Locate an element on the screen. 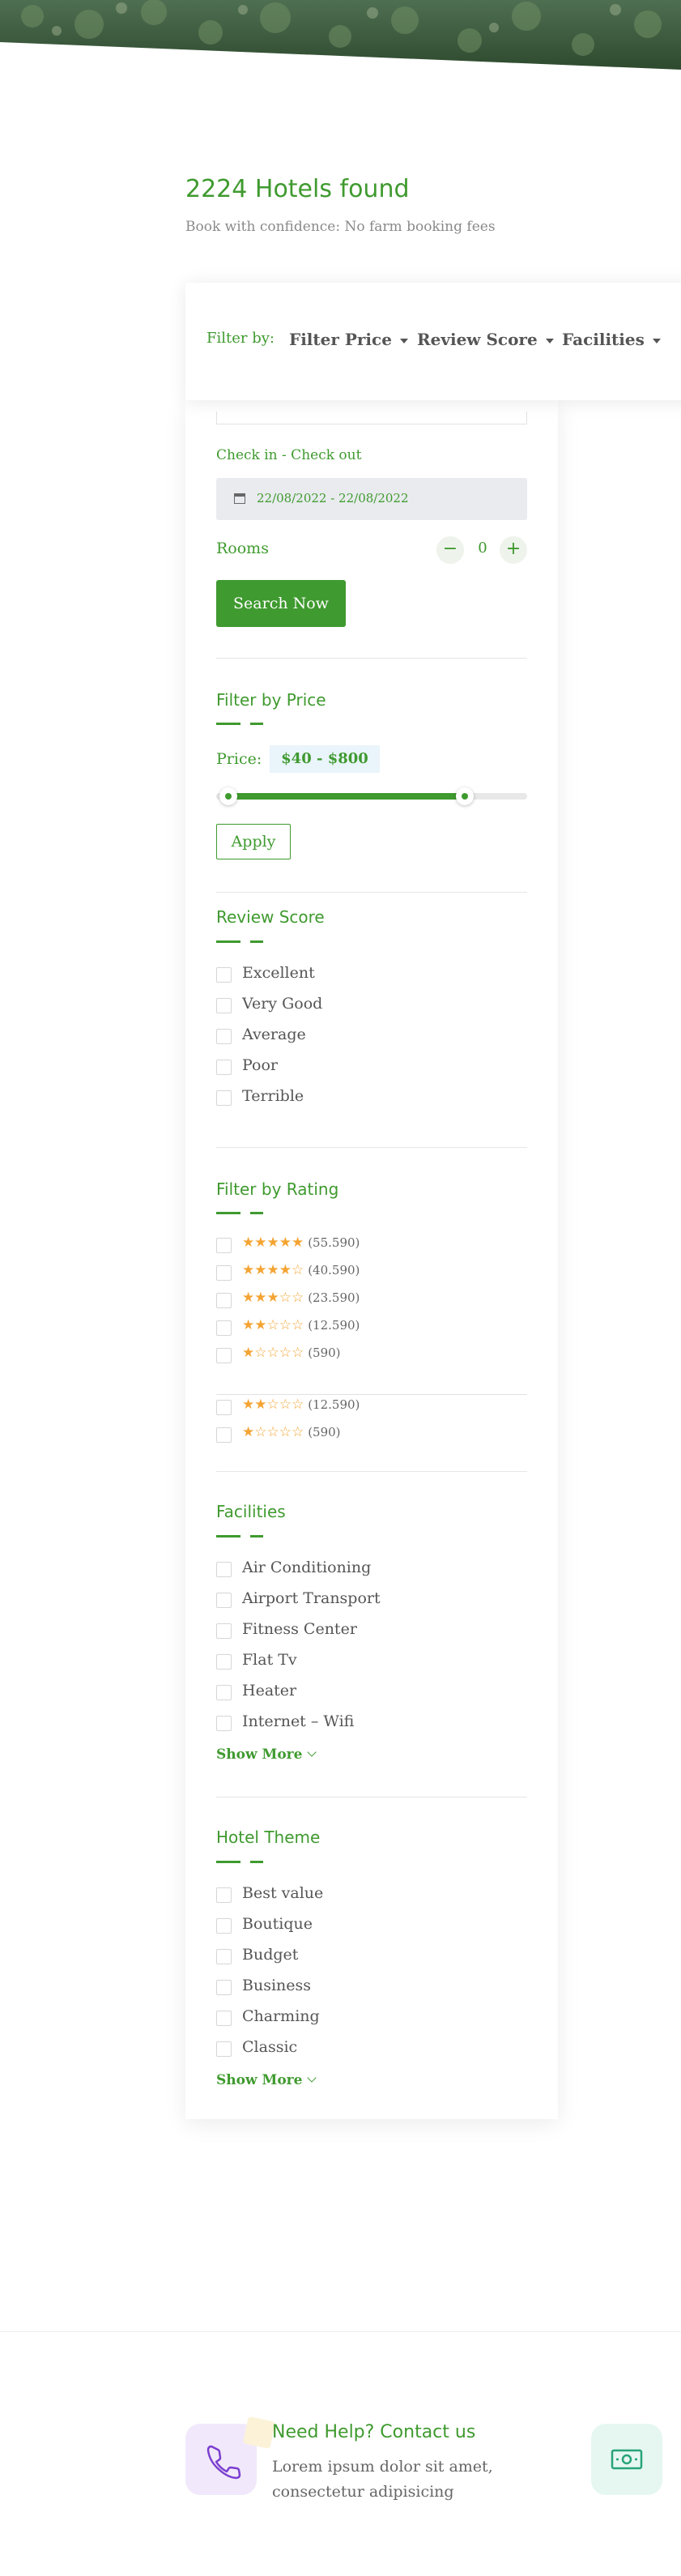 This screenshot has width=681, height=2576. star-icons: ★★★☆☆ is located at coordinates (273, 1298).